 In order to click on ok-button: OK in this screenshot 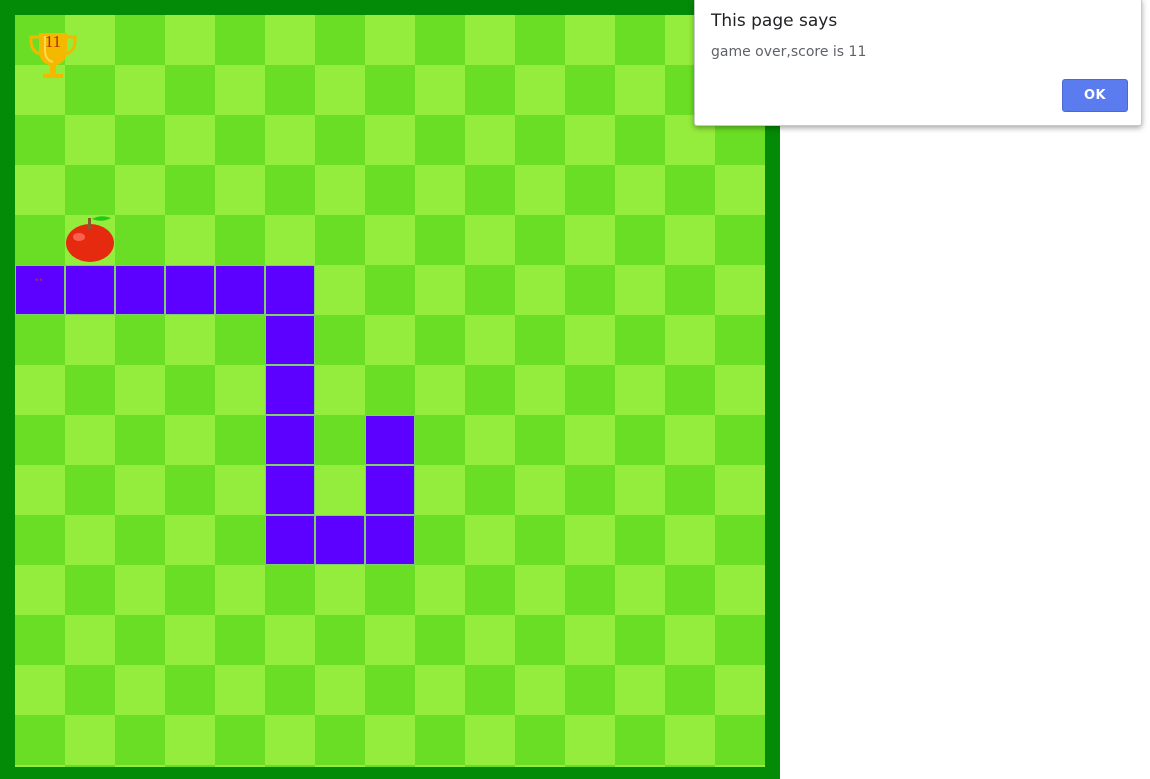, I will do `click(1095, 95)`.